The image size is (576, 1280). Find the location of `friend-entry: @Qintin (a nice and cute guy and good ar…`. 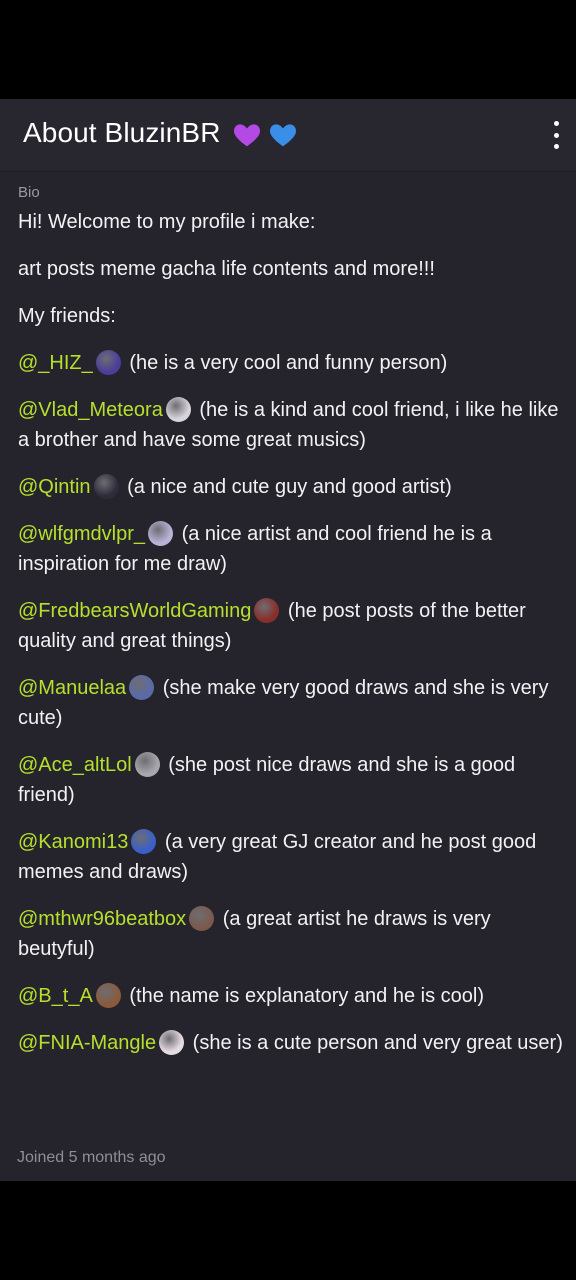

friend-entry: @Qintin (a nice and cute guy and good ar… is located at coordinates (294, 487).